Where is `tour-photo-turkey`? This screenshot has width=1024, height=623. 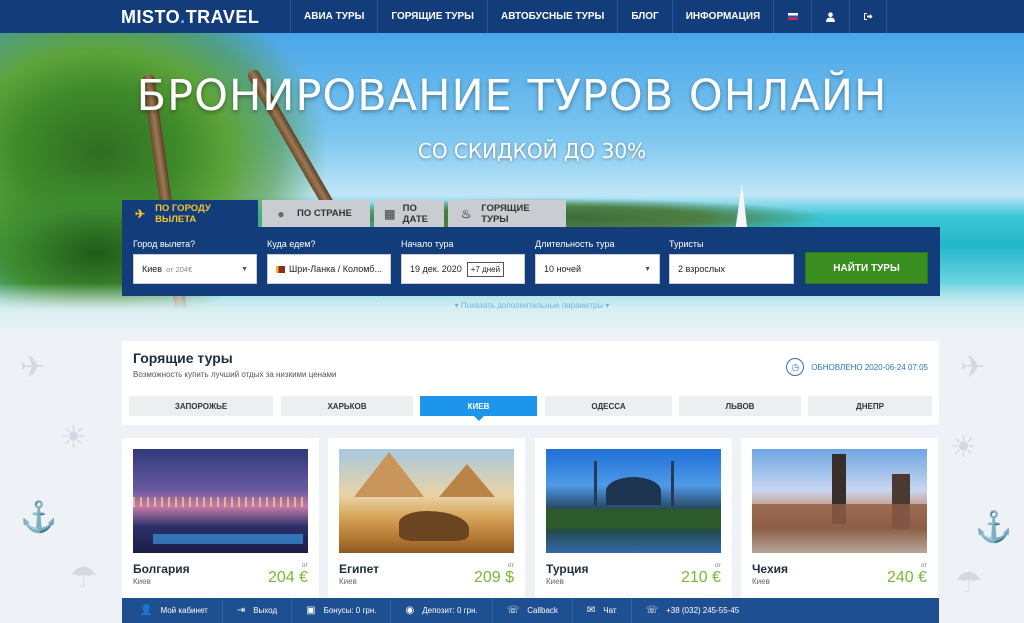
tour-photo-turkey is located at coordinates (633, 501).